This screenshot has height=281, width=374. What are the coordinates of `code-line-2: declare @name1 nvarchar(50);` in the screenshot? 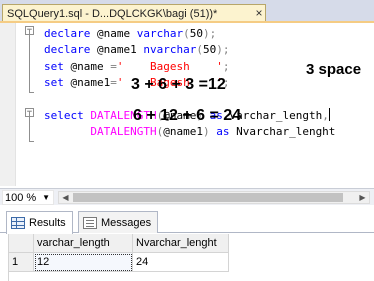 It's located at (137, 49).